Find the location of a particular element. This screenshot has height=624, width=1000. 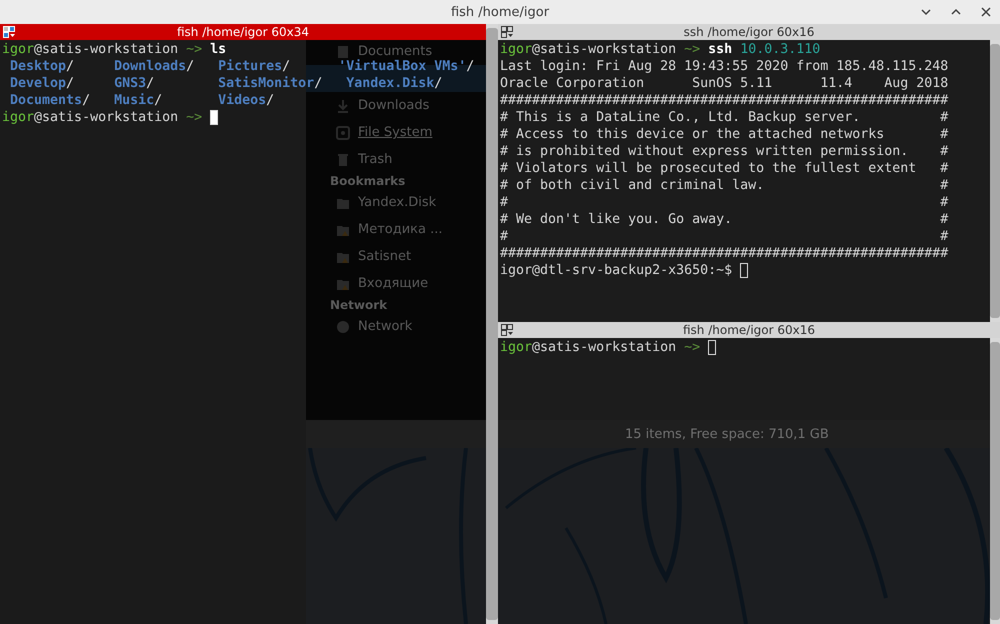

sidebar-item: Входящие is located at coordinates (393, 283).